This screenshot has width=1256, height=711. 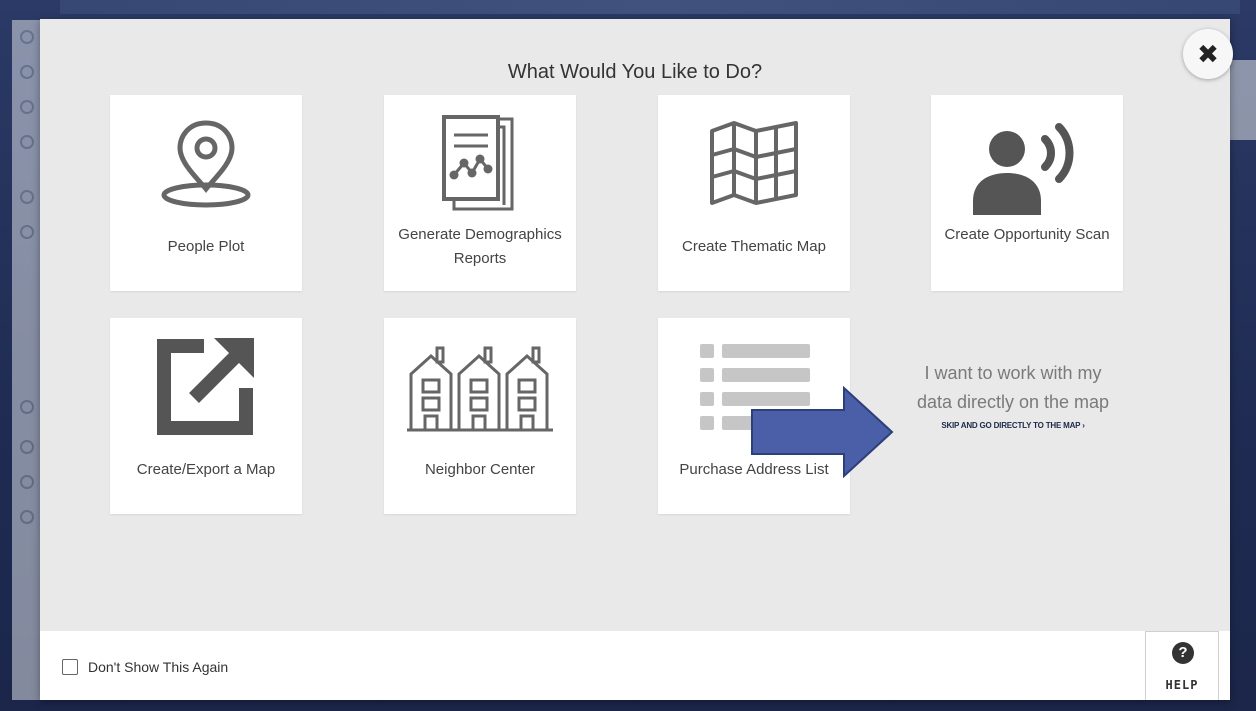 I want to click on option-export-map: Create/Export a Map, so click(x=206, y=416).